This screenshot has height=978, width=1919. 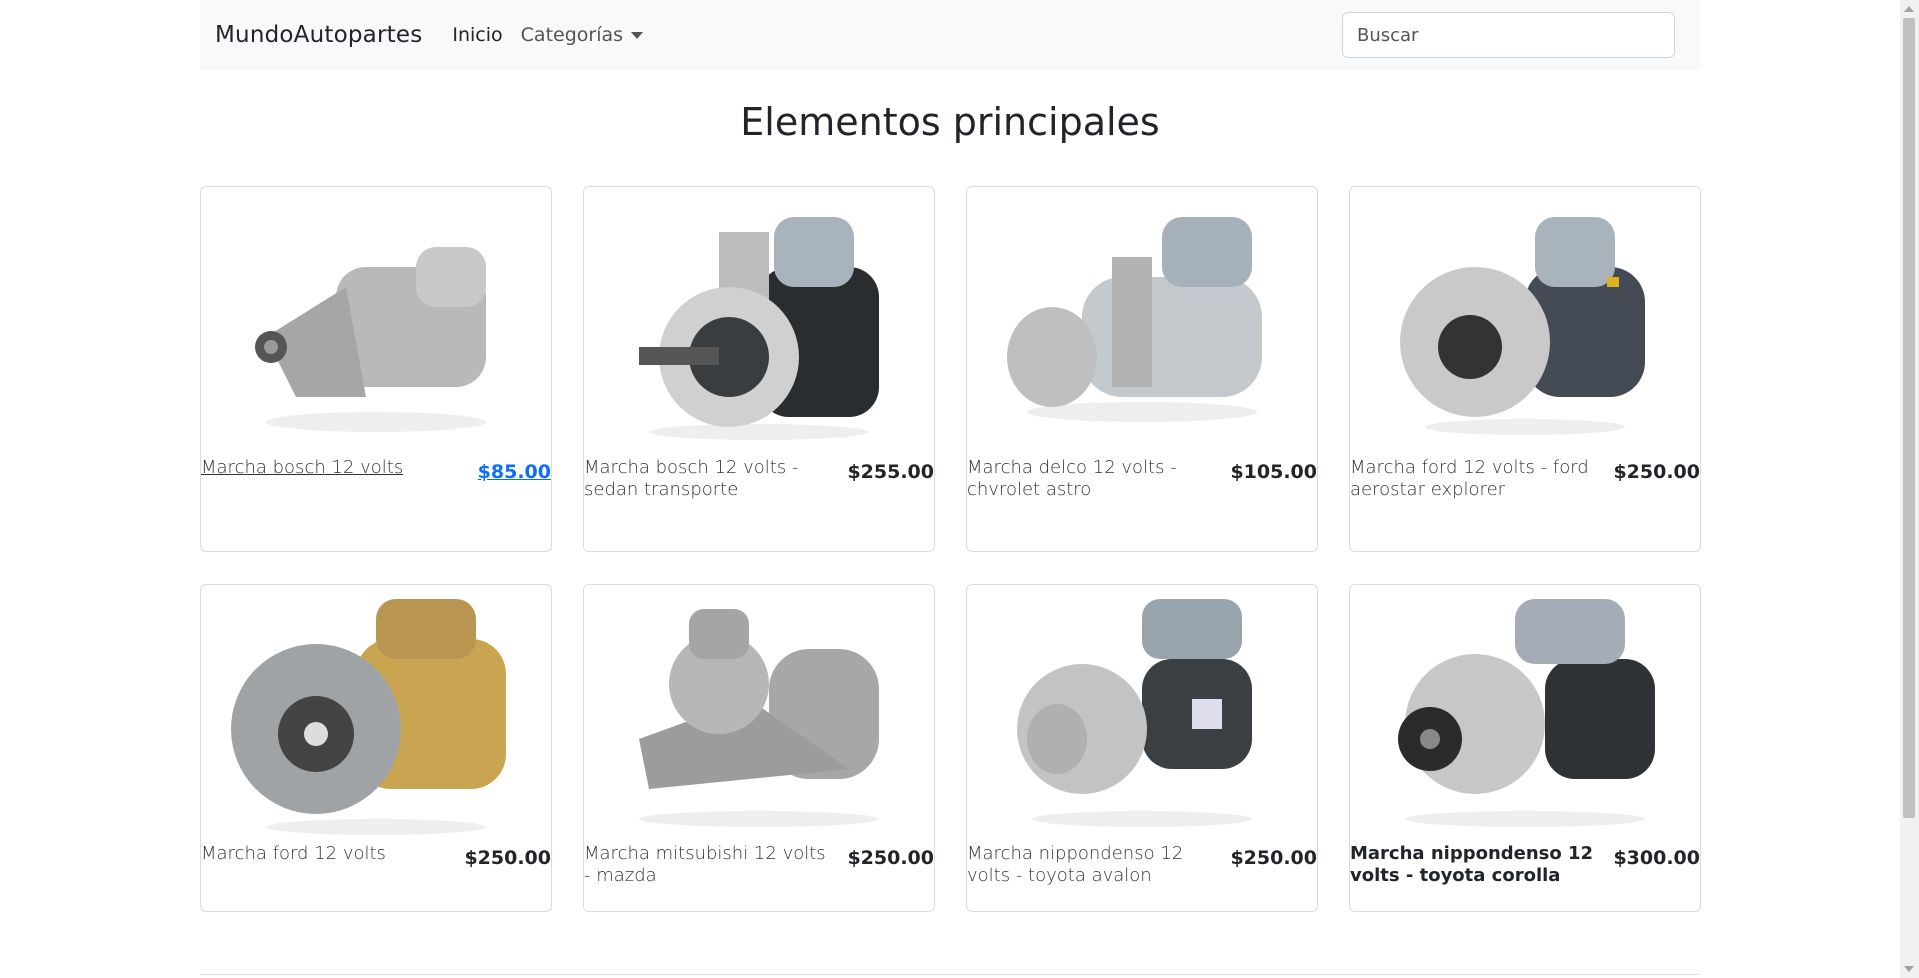 I want to click on product-card: Marcha ford 12 volts $250.00, so click(x=376, y=748).